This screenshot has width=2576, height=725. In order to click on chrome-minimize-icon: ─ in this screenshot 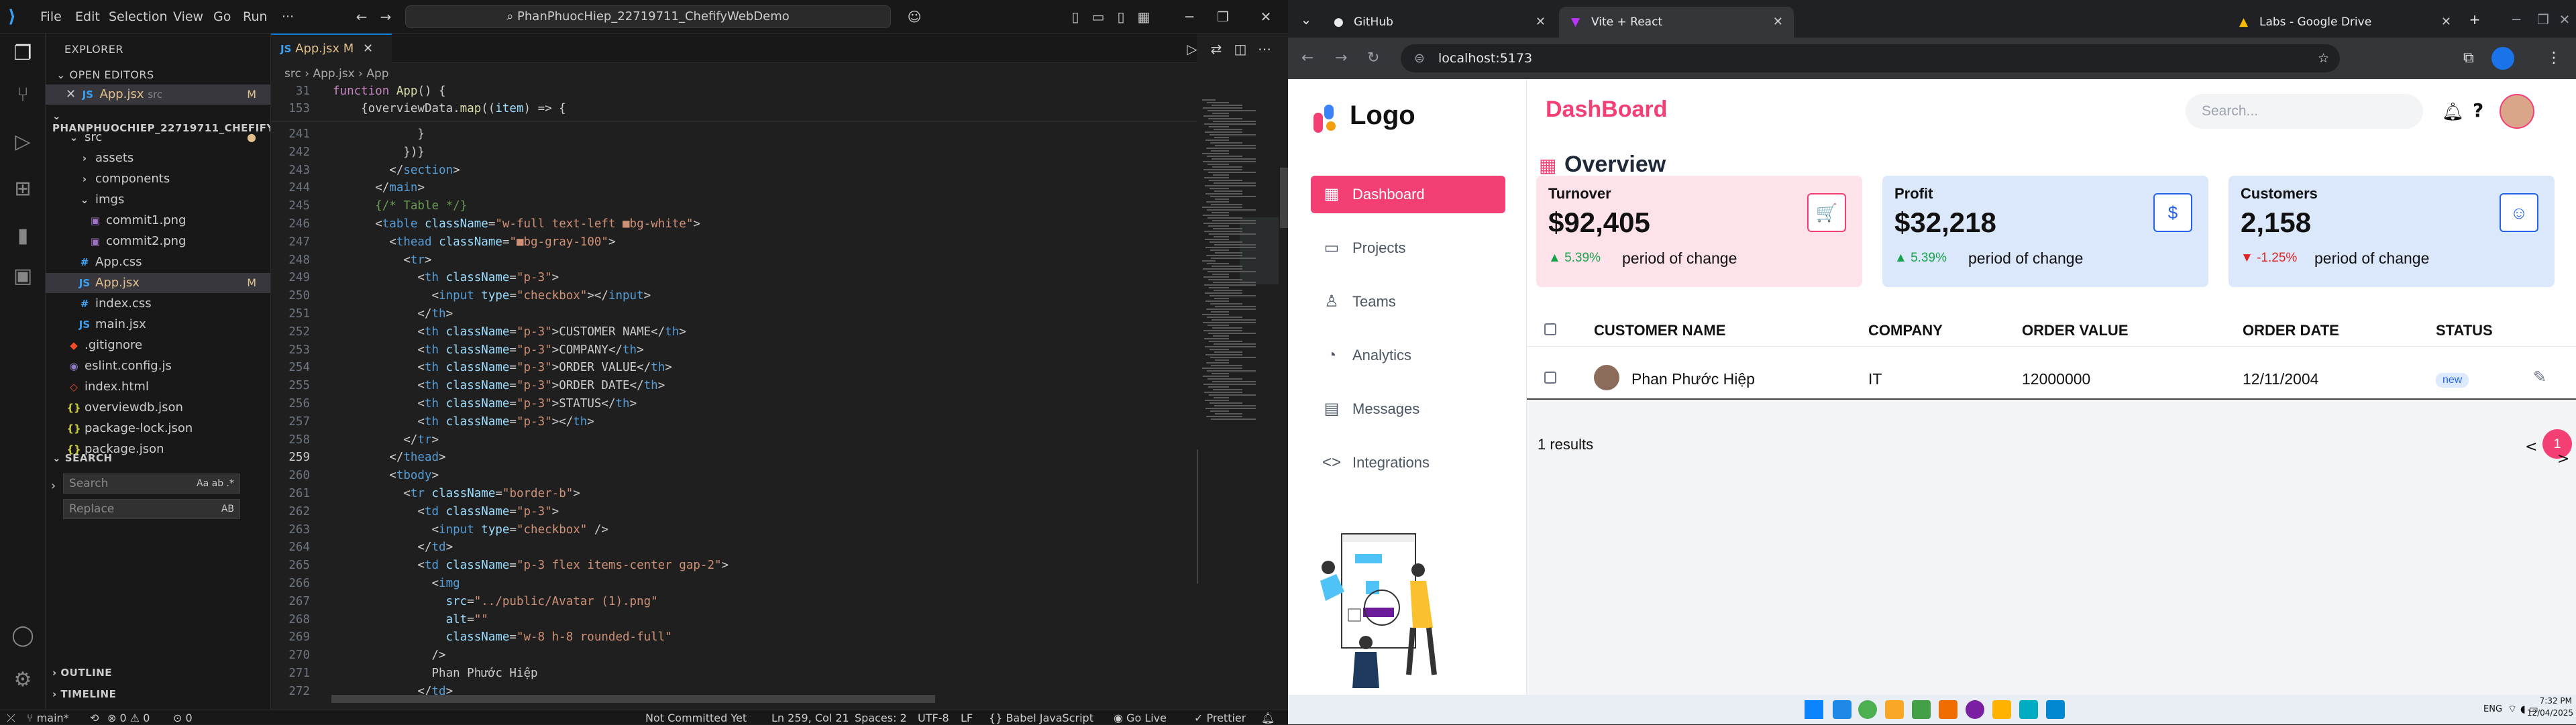, I will do `click(2516, 19)`.